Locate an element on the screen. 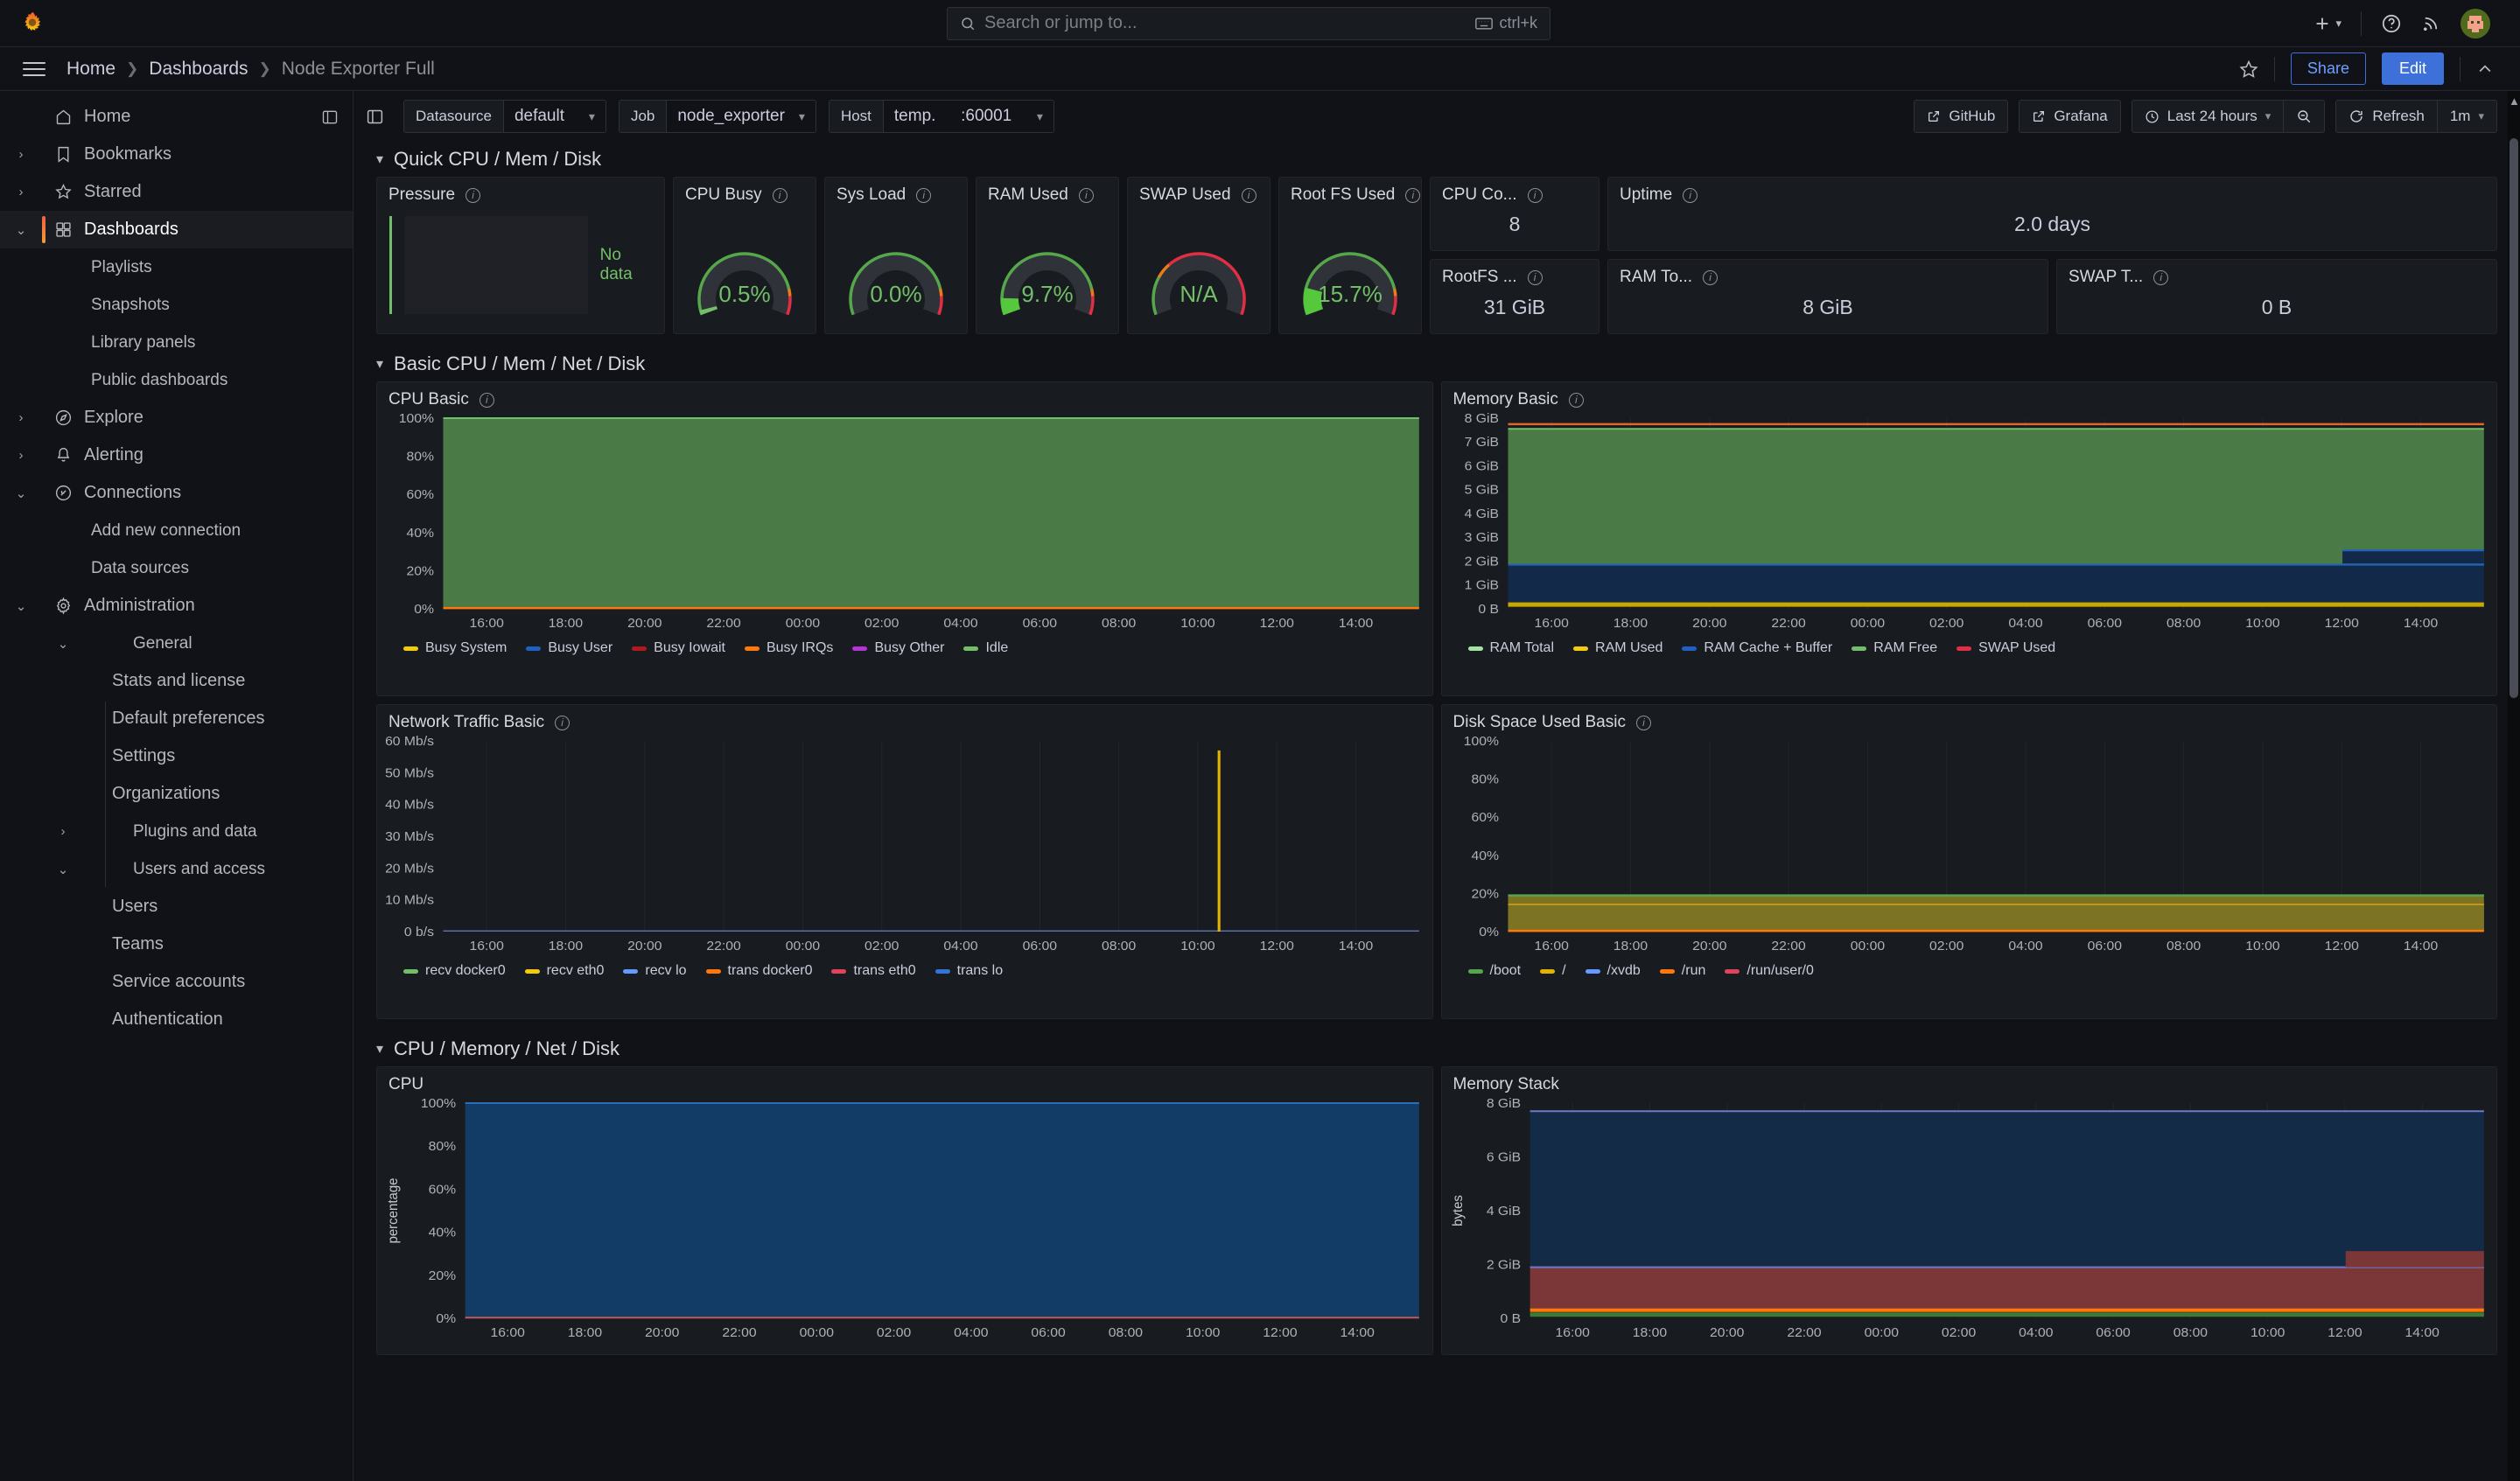  legend-item: /run is located at coordinates (1682, 971).